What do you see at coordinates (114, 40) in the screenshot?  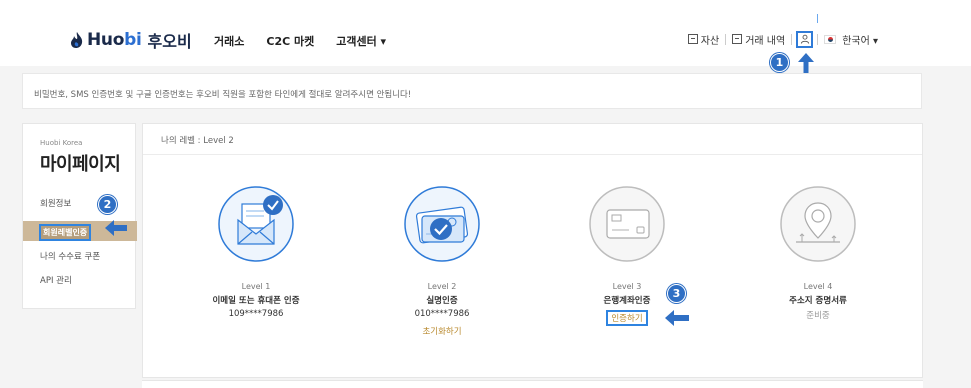 I see `logo-text: Huobi` at bounding box center [114, 40].